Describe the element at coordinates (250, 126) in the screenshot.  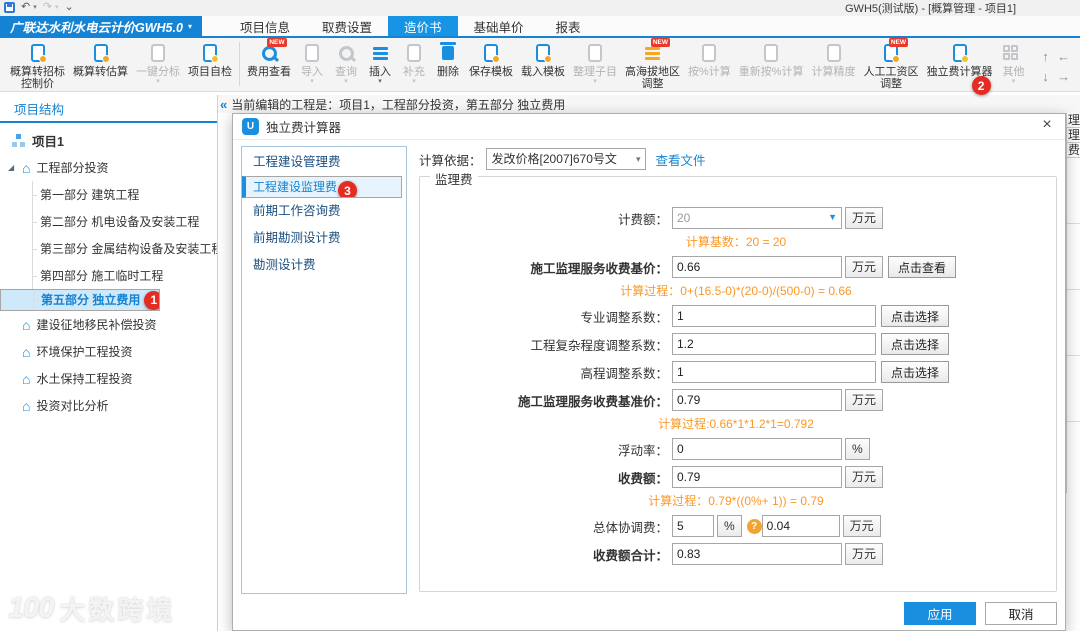
I see `calculator-icon: U` at that location.